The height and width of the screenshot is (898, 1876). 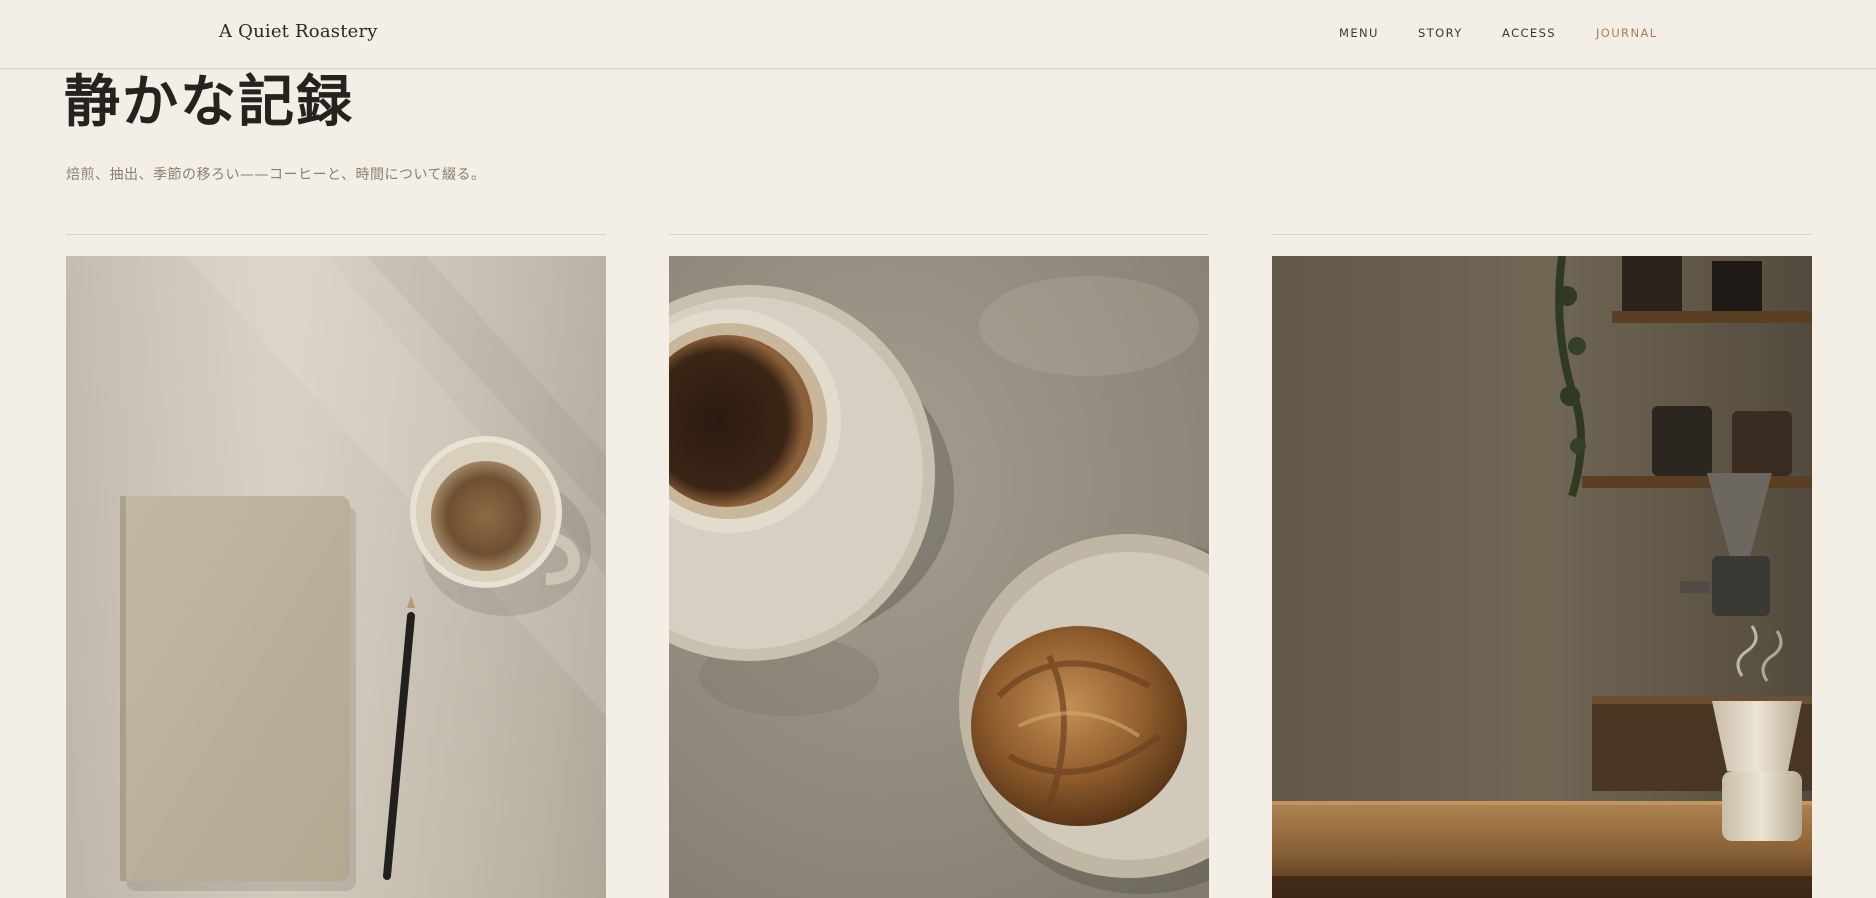 I want to click on page-subtitle: 焙煎、抽出、季節の移ろい——コーヒーと、時間について綴る。, so click(x=276, y=175).